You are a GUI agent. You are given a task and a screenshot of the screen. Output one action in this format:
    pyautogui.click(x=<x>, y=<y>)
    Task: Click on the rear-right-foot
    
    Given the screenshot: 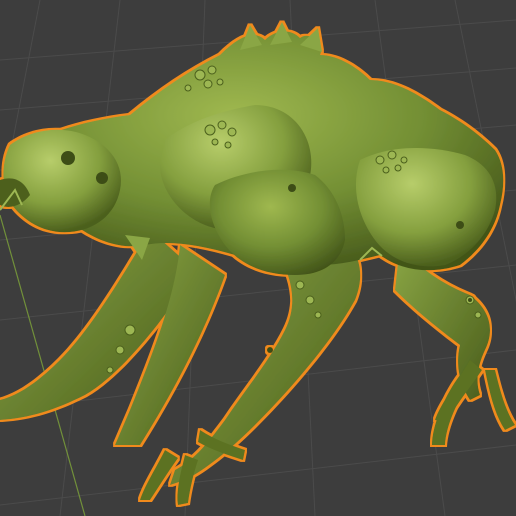 What is the action you would take?
    pyautogui.click(x=473, y=402)
    